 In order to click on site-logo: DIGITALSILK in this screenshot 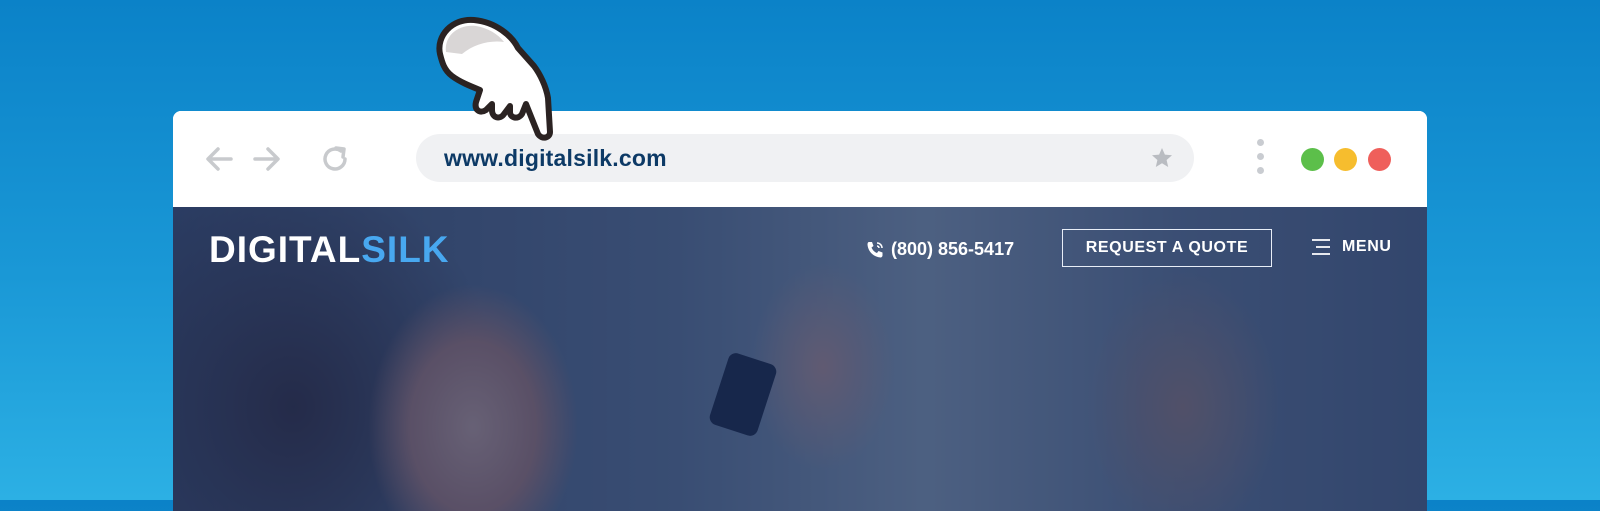, I will do `click(329, 250)`.